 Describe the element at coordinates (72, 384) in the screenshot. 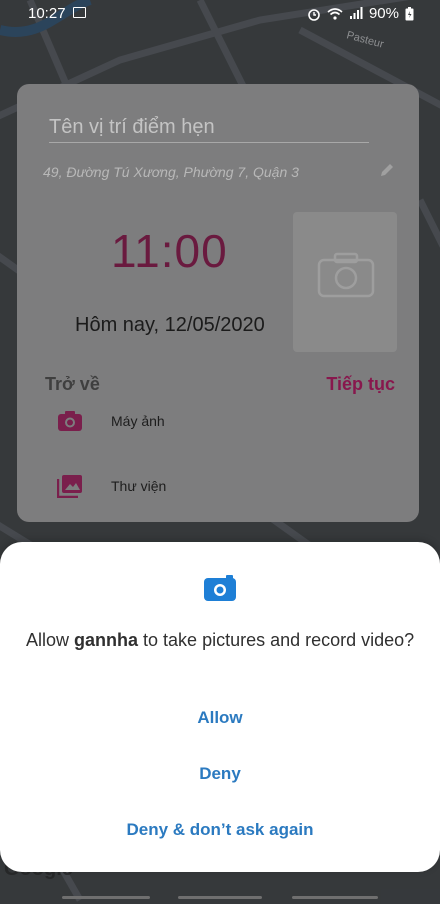

I see `back-button: Trở về` at that location.